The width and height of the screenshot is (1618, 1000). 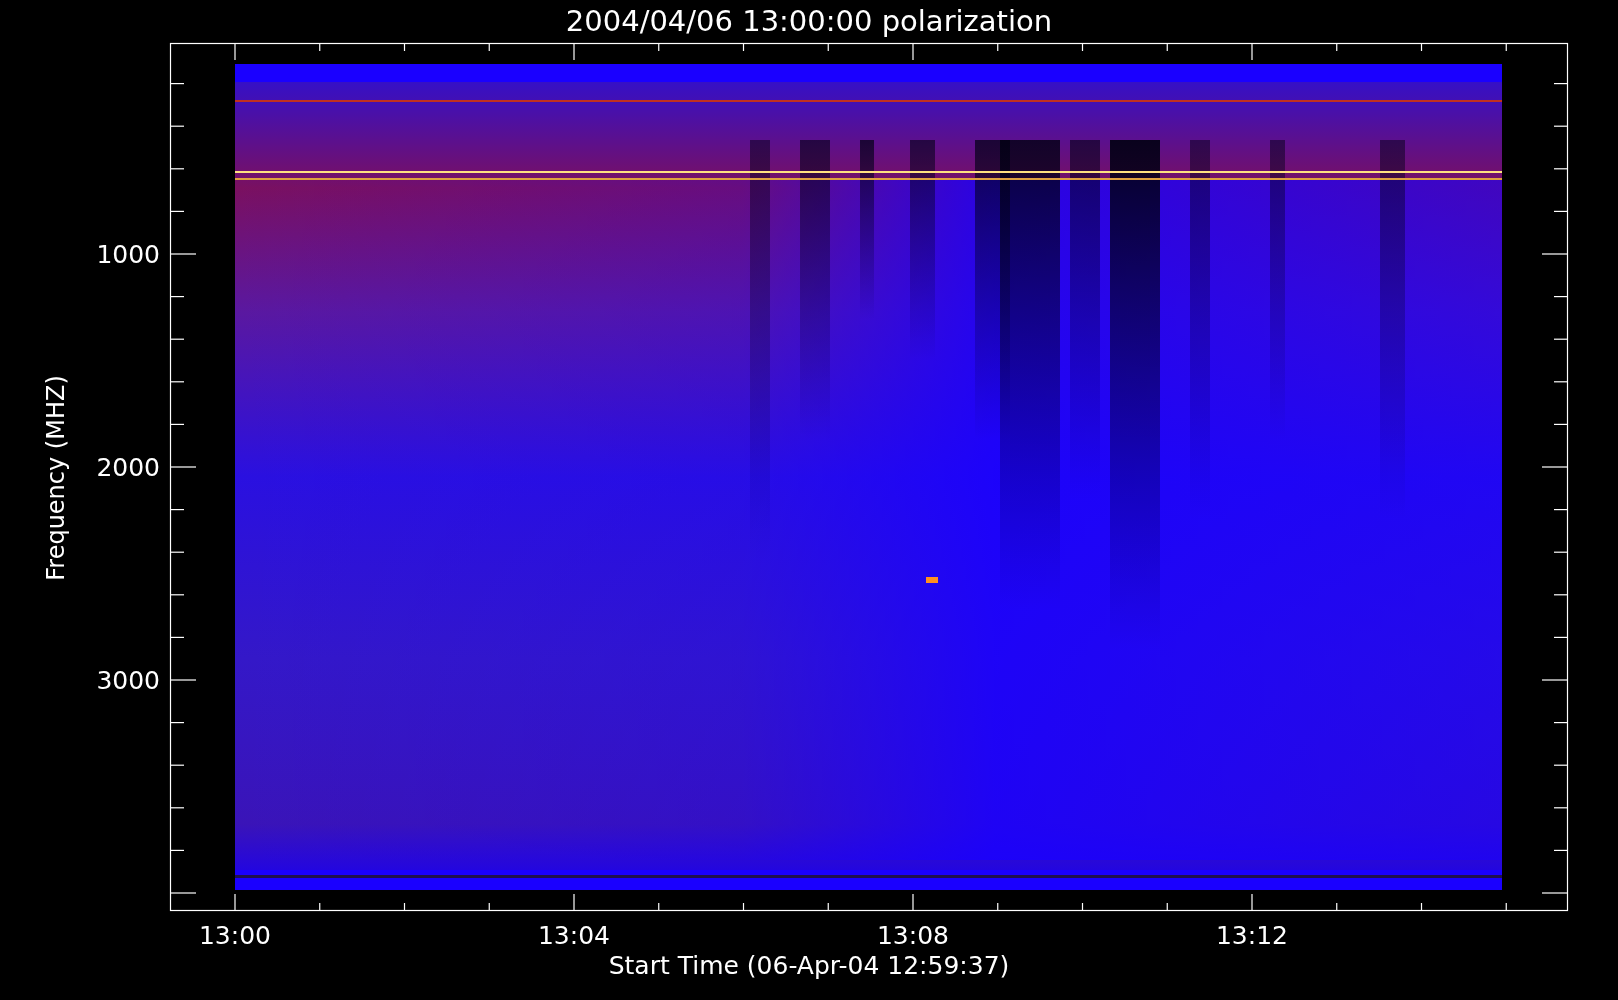 I want to click on x-tick-label: 13:00, so click(x=235, y=935).